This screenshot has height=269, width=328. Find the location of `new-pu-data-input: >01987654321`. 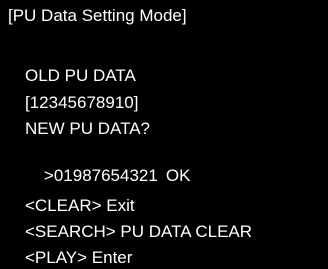

new-pu-data-input: >01987654321 is located at coordinates (101, 175).